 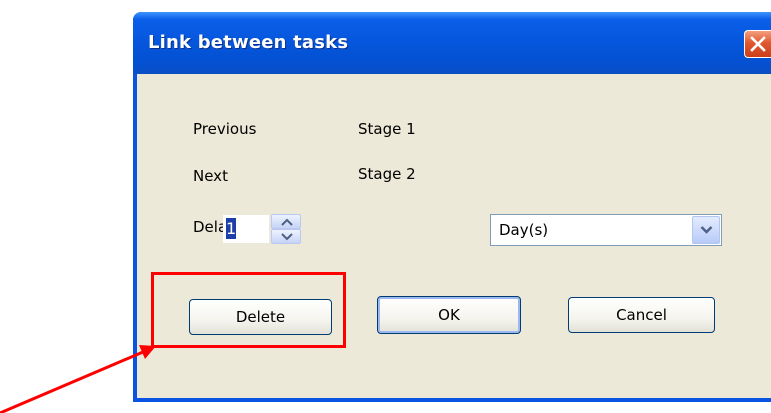 What do you see at coordinates (225, 129) in the screenshot?
I see `previous-label: Previous` at bounding box center [225, 129].